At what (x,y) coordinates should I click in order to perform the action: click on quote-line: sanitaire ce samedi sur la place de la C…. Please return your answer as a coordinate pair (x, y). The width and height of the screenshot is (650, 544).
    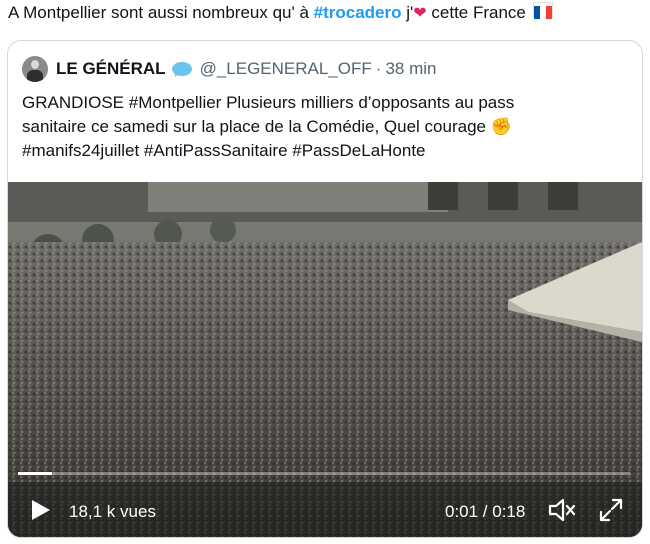
    Looking at the image, I should click on (267, 126).